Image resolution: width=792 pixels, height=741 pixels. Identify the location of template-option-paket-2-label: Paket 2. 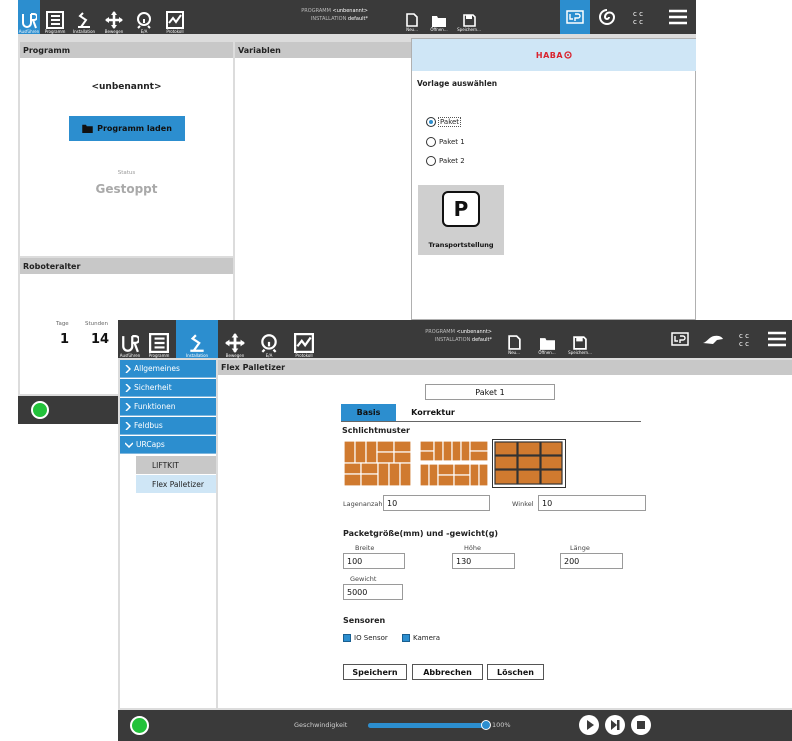
(452, 161).